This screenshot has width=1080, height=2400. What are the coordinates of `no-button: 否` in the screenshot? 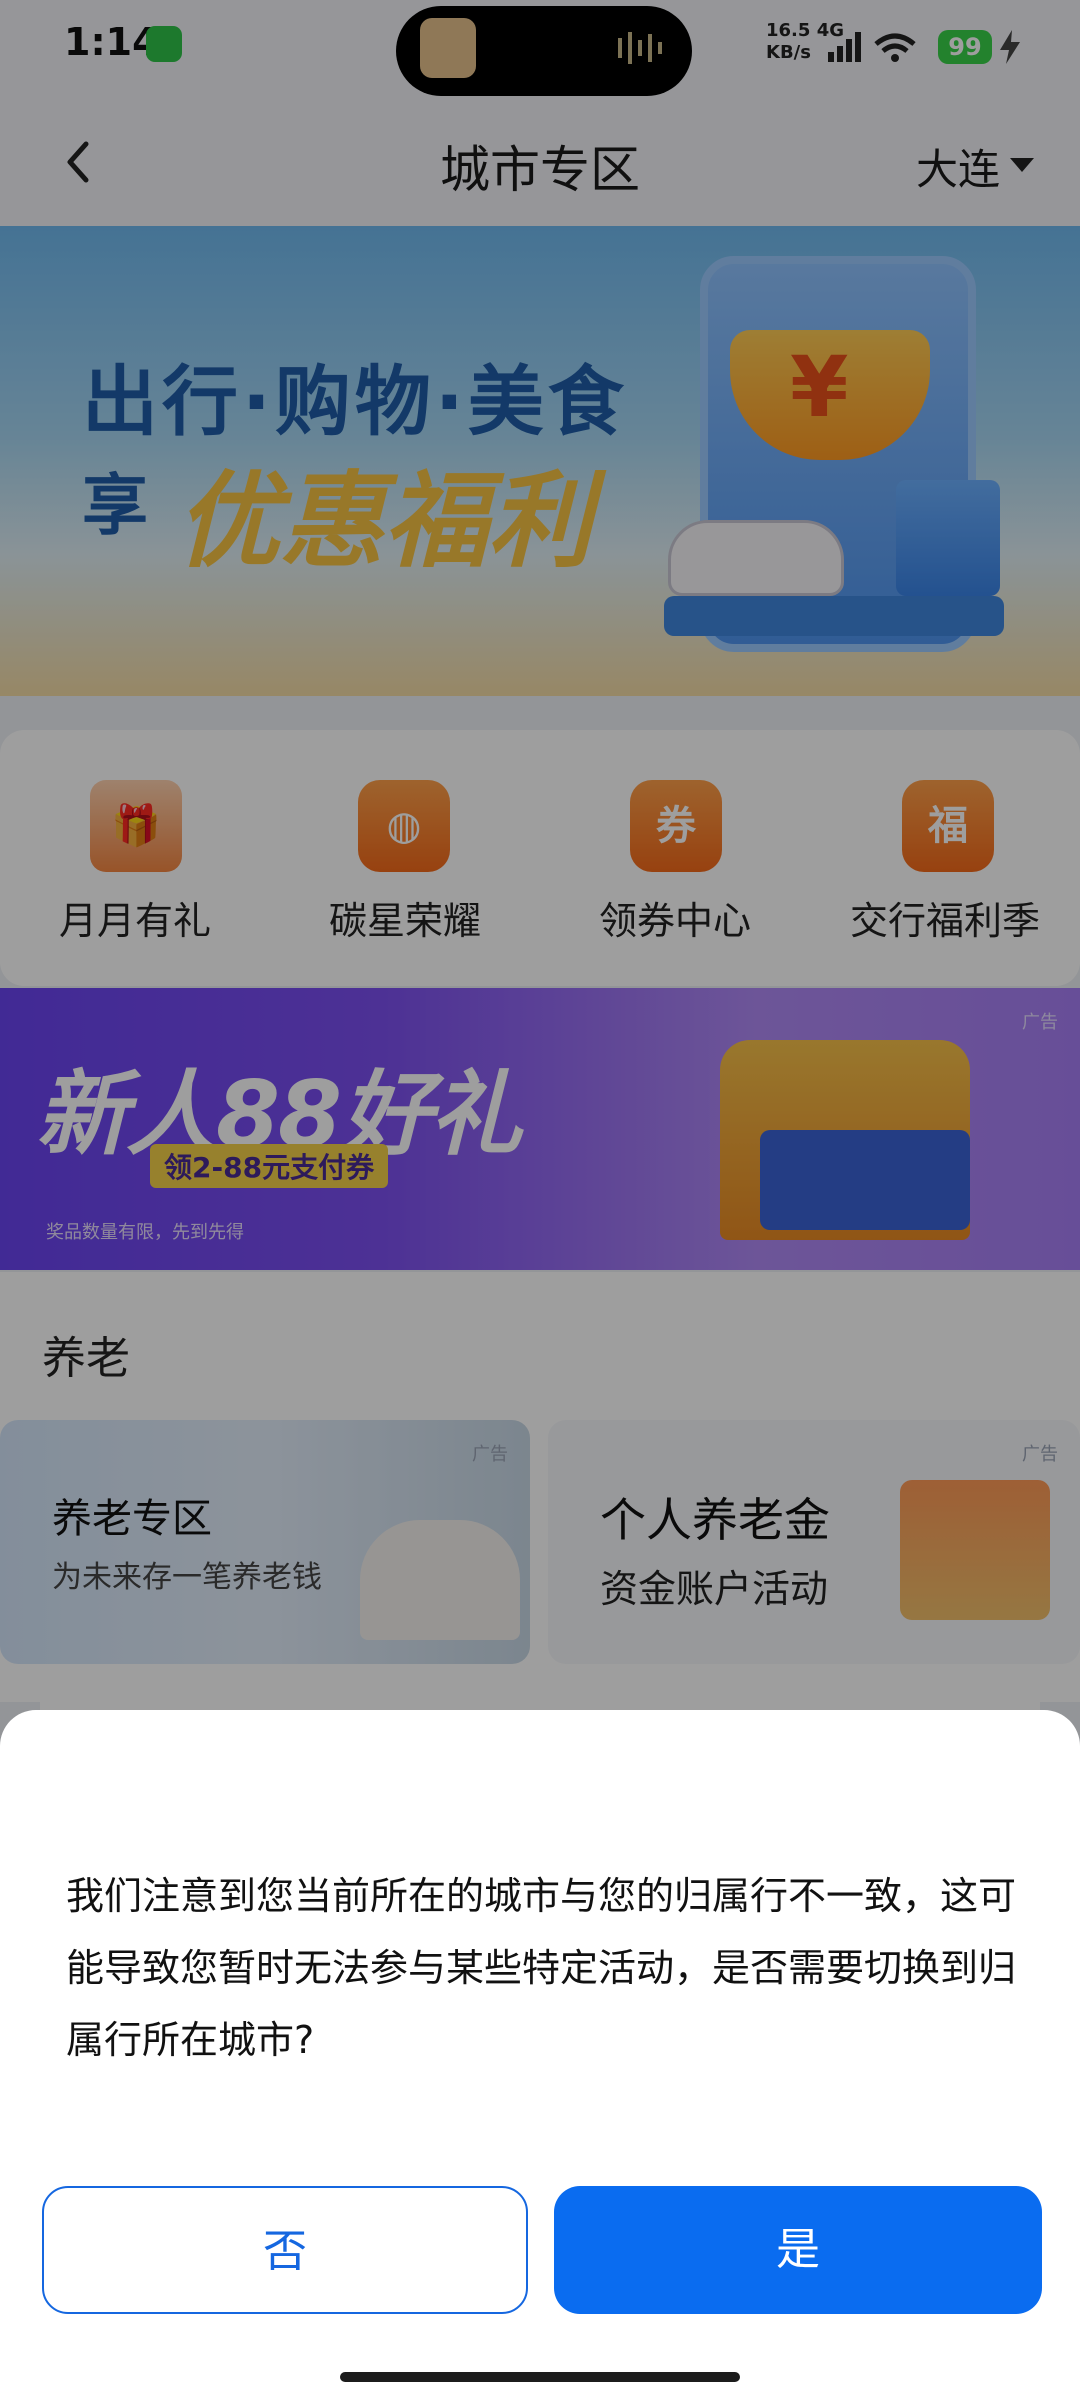 It's located at (285, 2250).